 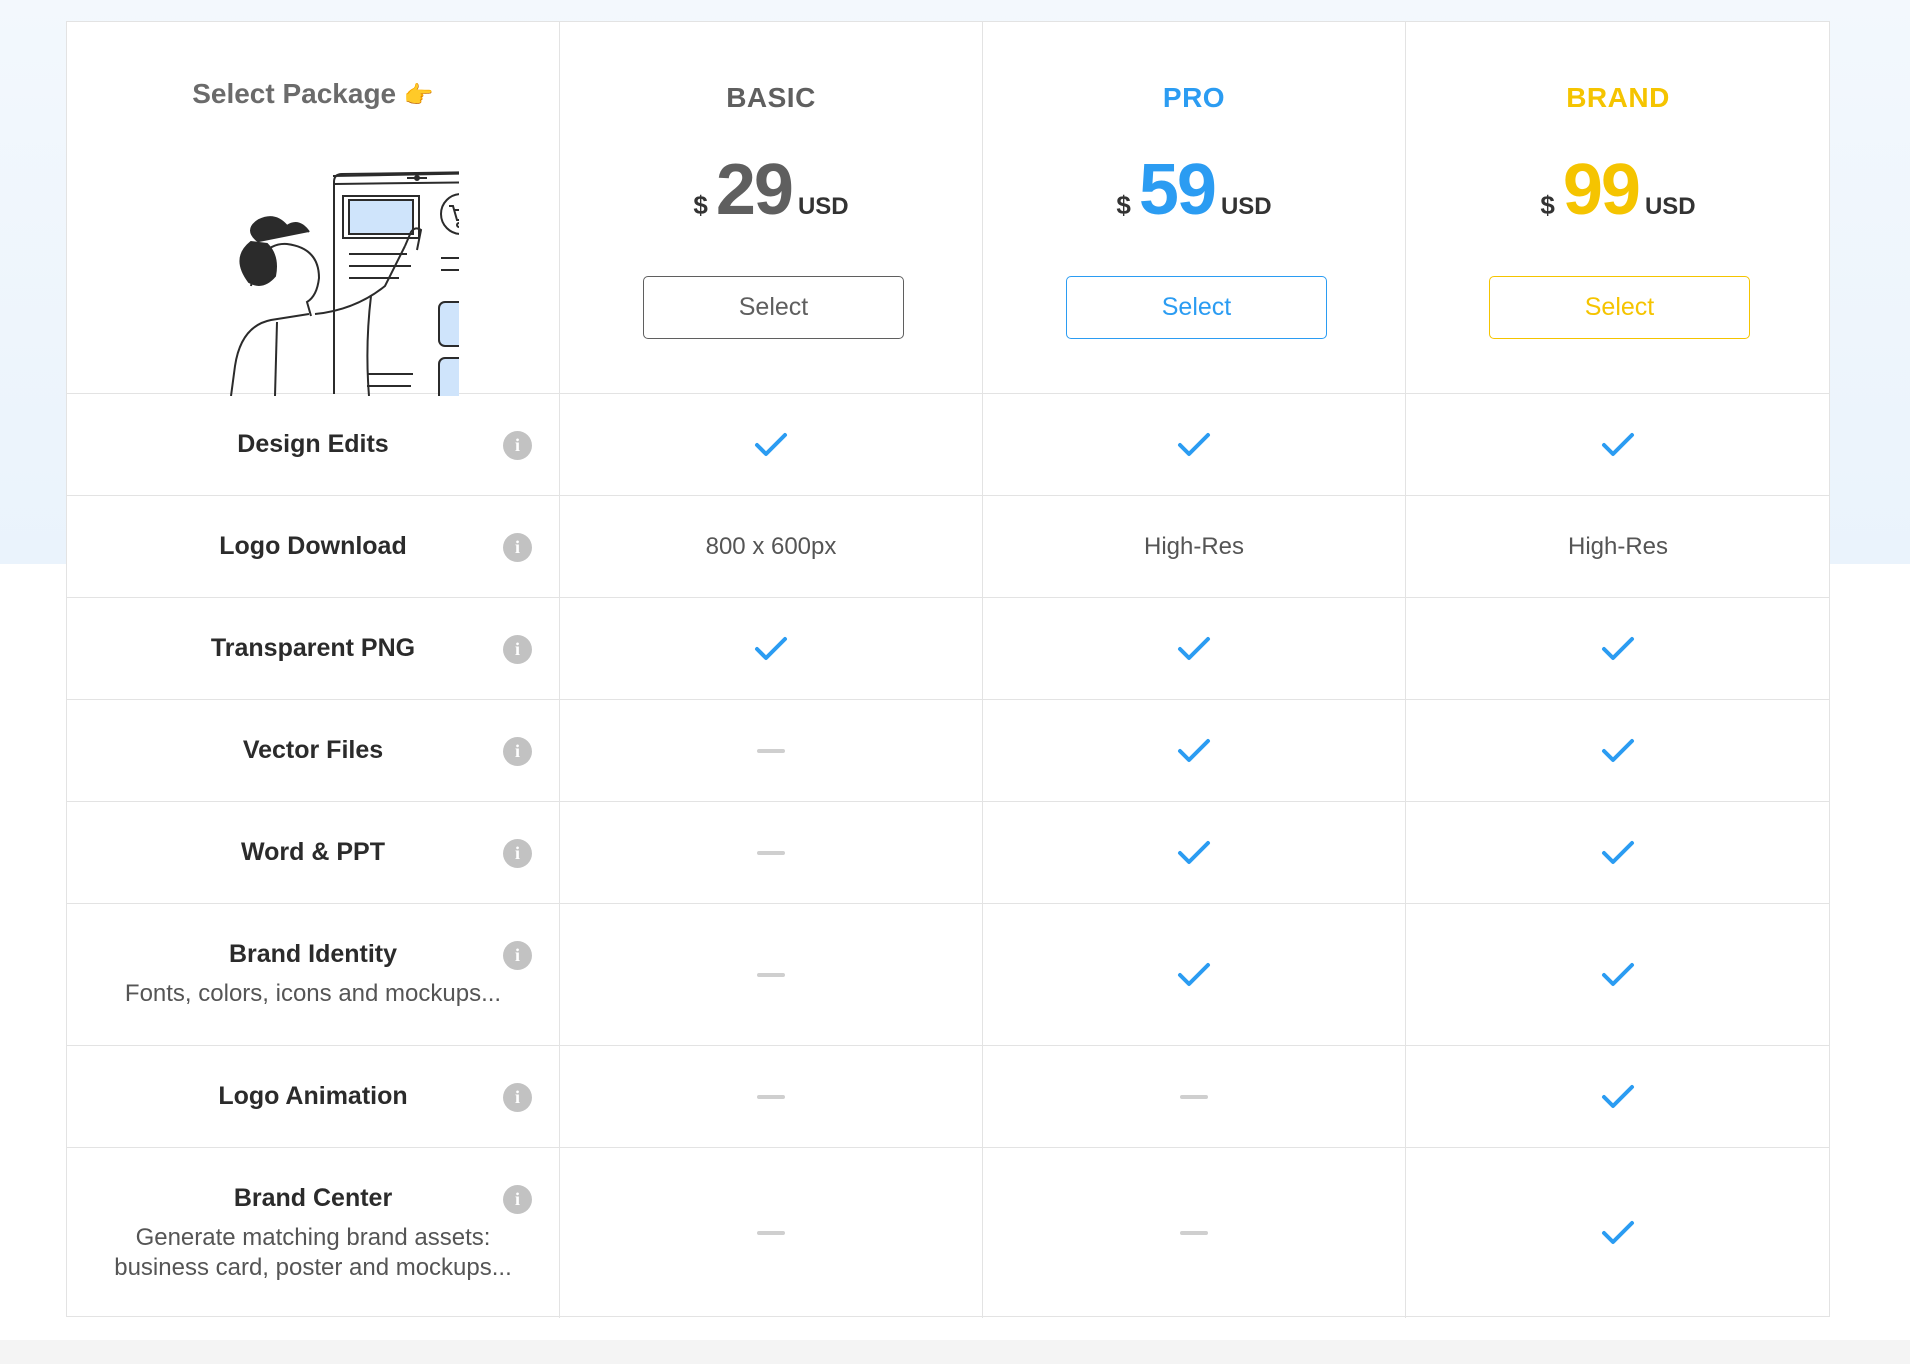 I want to click on page-background-bottom, so click(x=955, y=1352).